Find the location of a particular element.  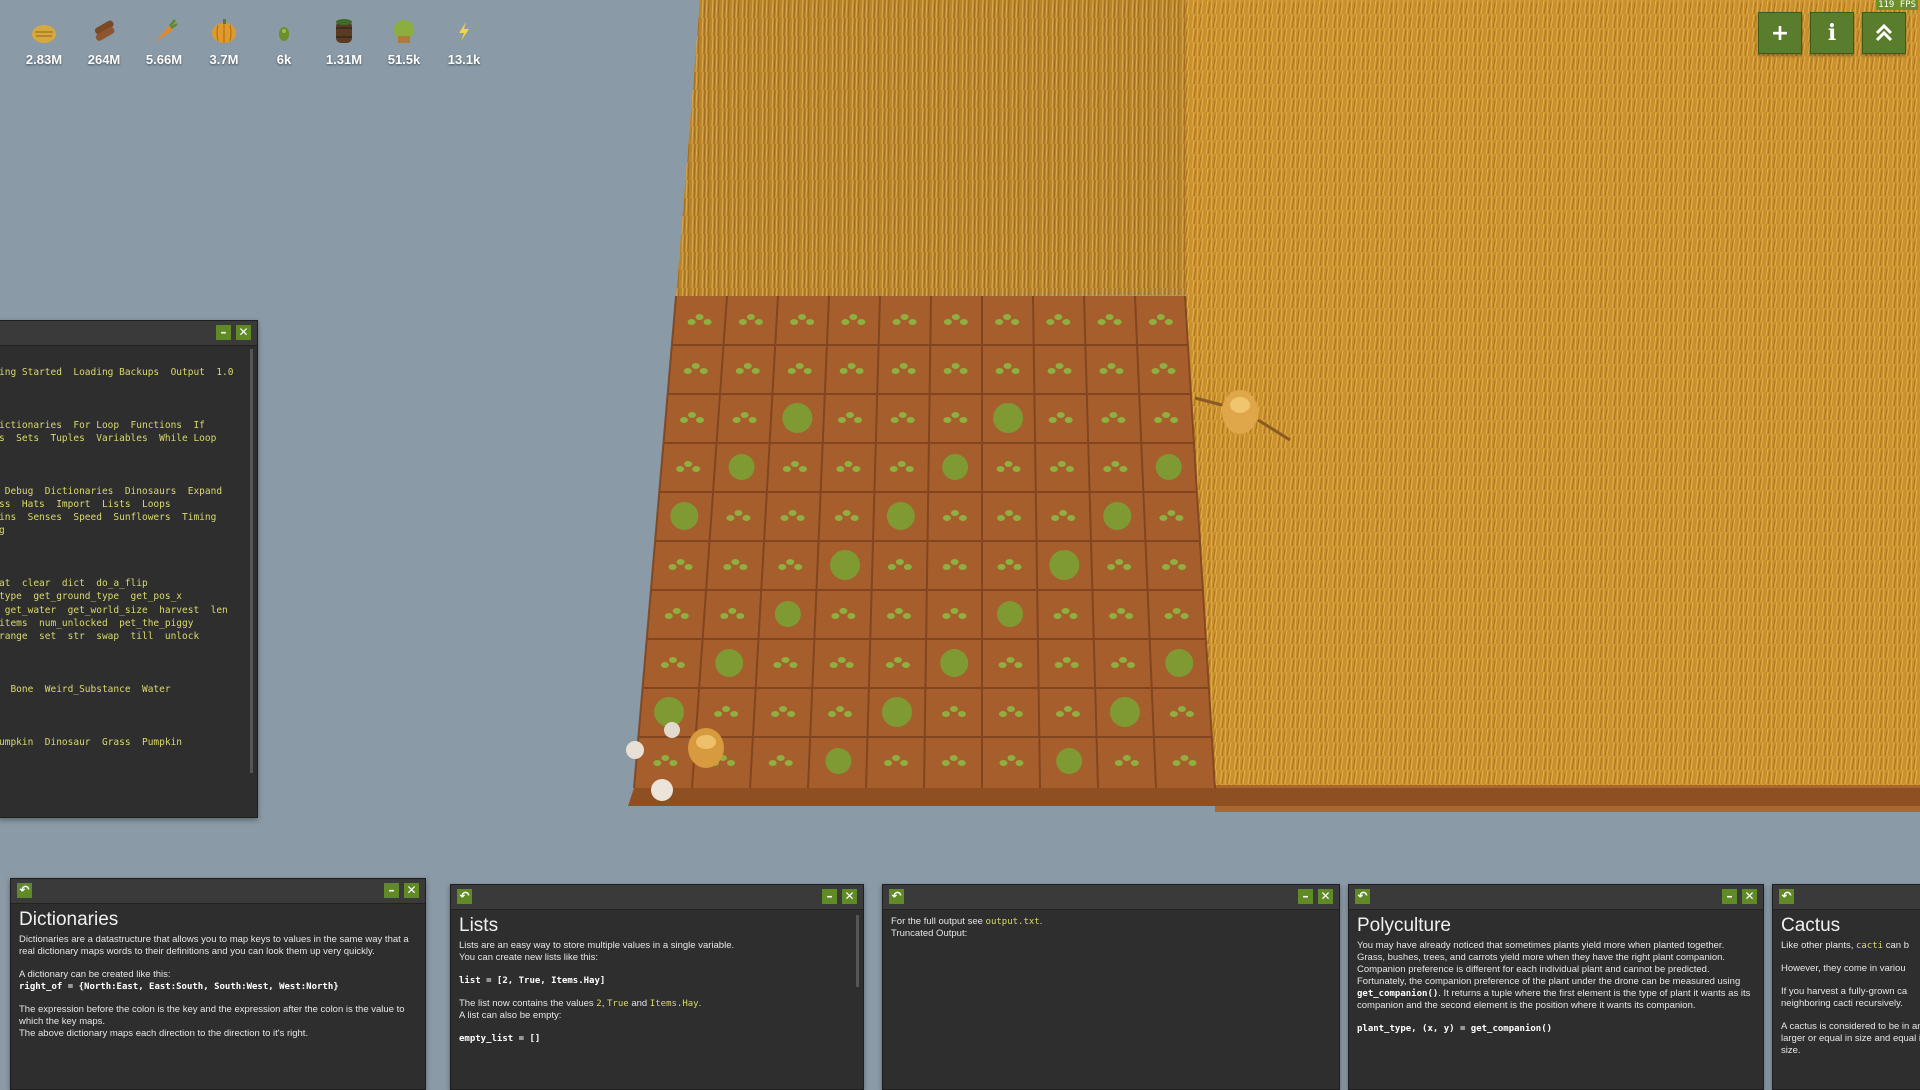

output-back-button: ↶ is located at coordinates (896, 896).